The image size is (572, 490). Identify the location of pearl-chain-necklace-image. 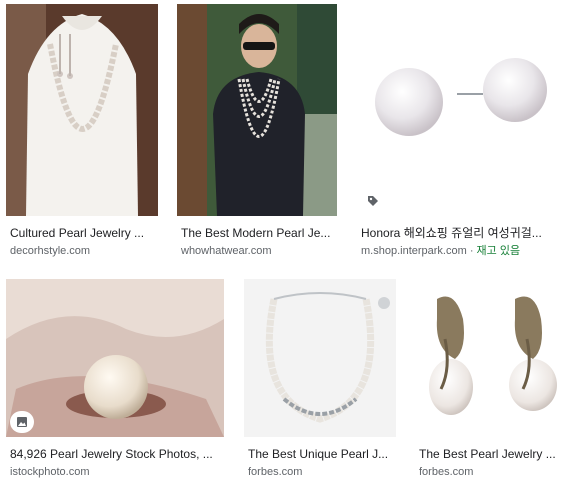
(320, 358).